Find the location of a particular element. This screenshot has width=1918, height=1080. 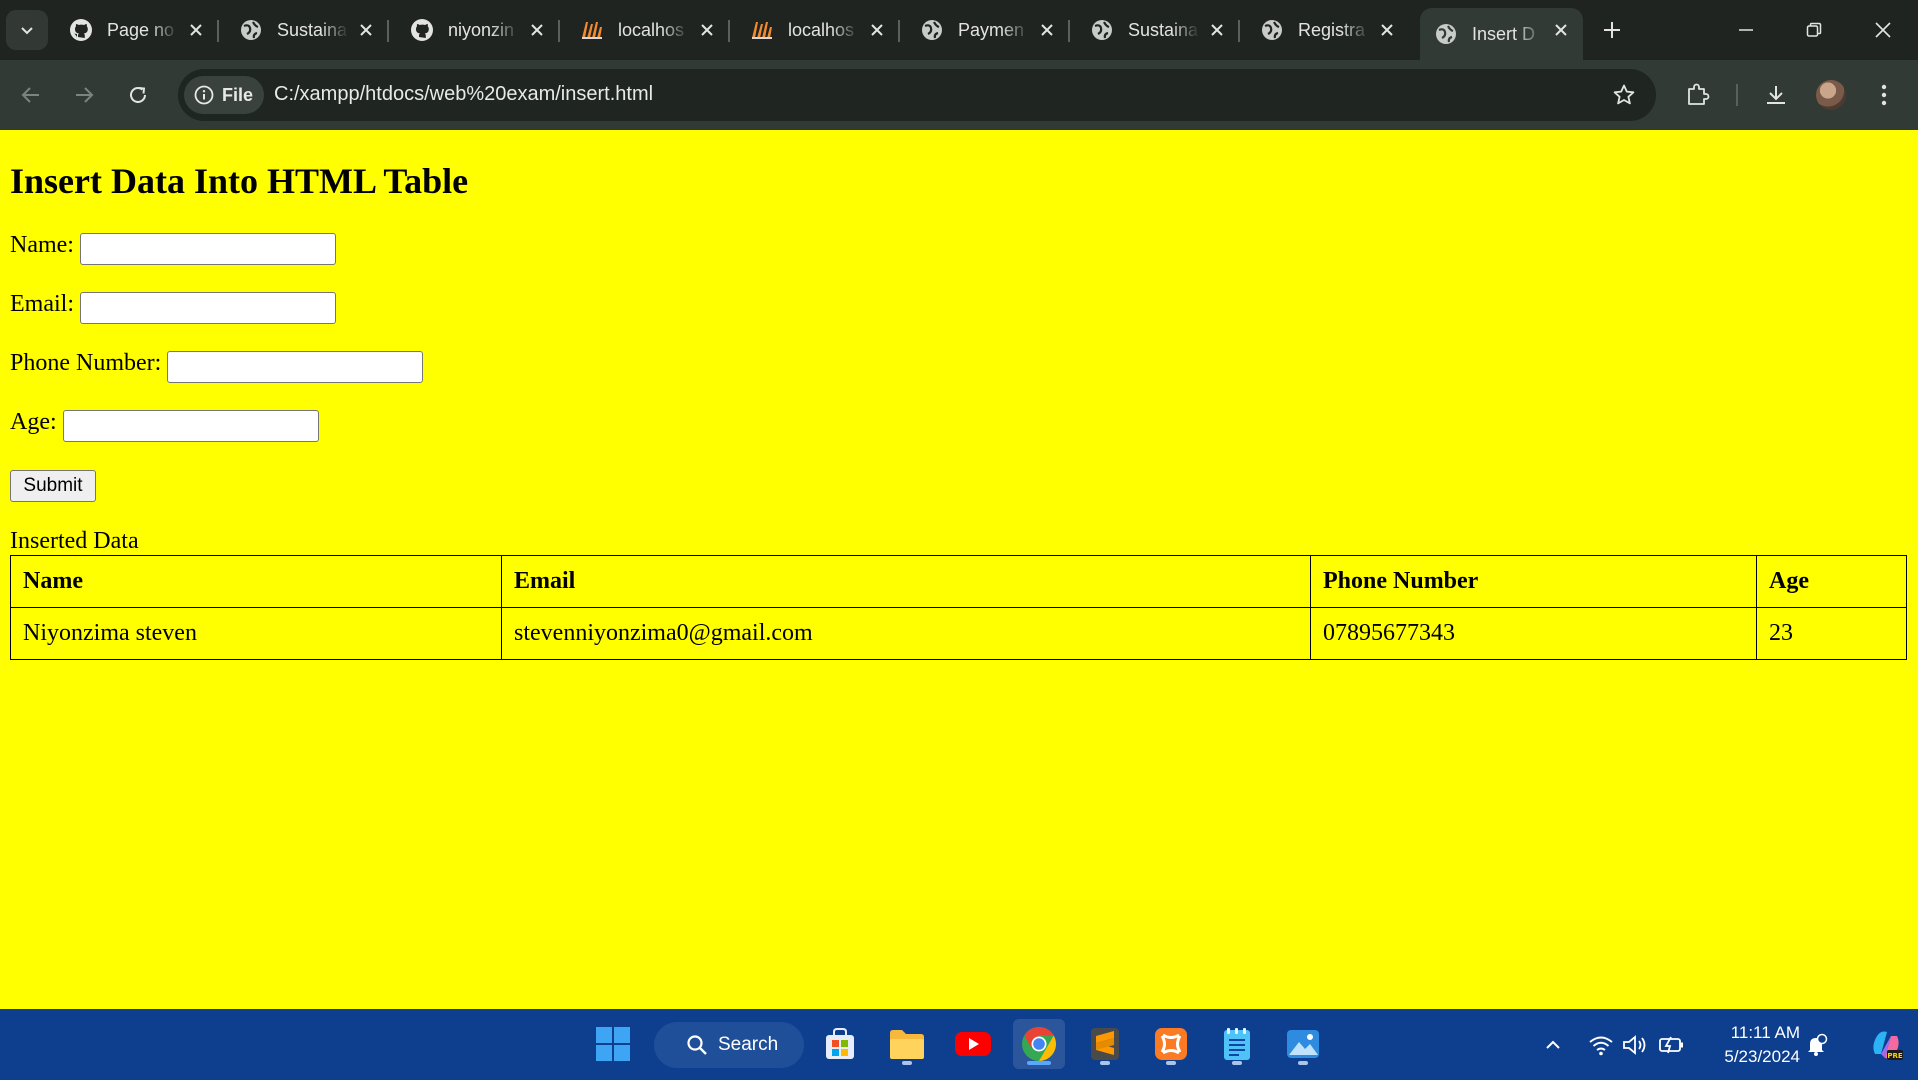

taskbar-app-xampp is located at coordinates (1171, 1044).